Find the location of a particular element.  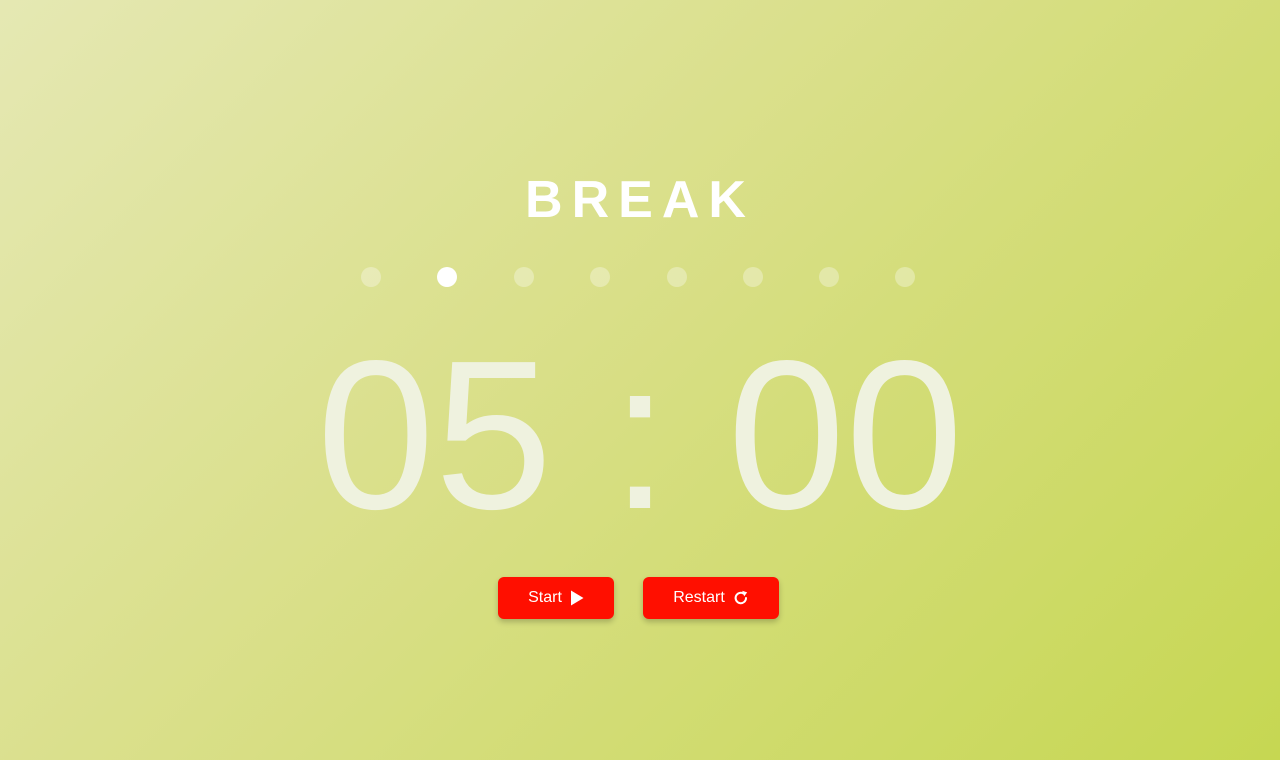

play-icon is located at coordinates (577, 598).